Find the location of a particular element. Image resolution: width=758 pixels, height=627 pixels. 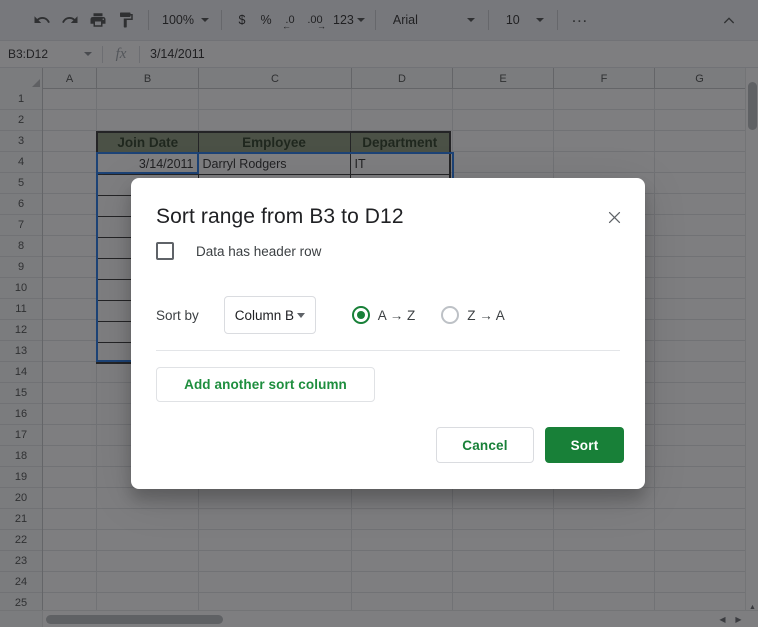

dialog-divider is located at coordinates (388, 350).